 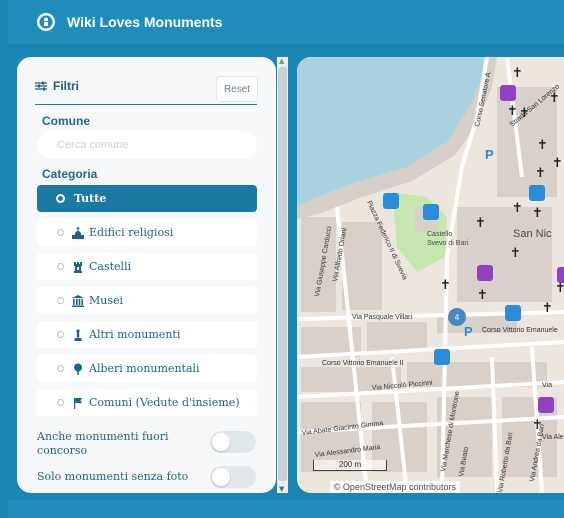 What do you see at coordinates (233, 477) in the screenshot?
I see `senza-foto-toggle` at bounding box center [233, 477].